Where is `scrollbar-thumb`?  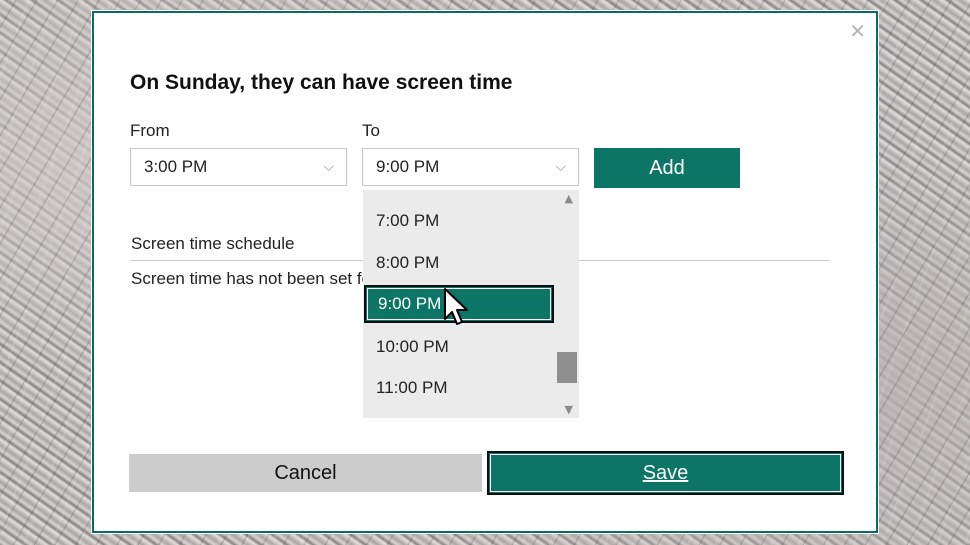 scrollbar-thumb is located at coordinates (567, 367).